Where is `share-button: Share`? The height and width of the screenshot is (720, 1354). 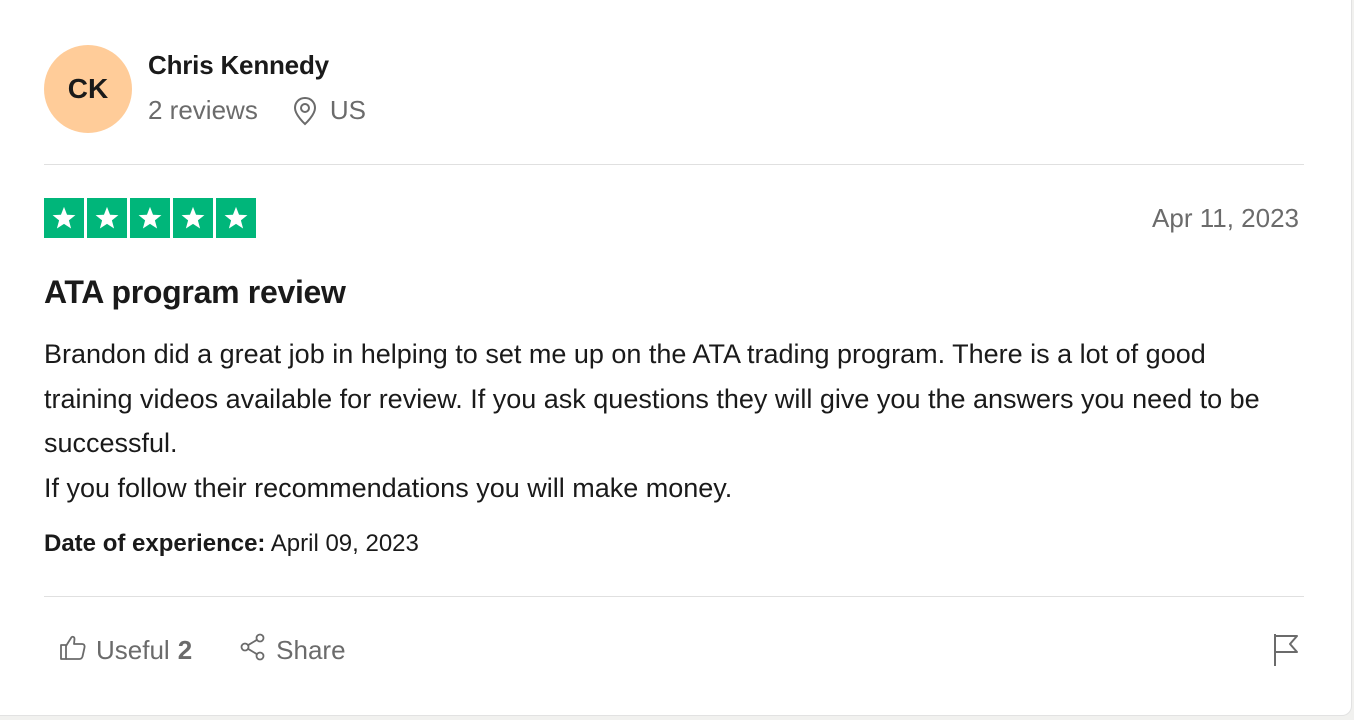
share-button: Share is located at coordinates (292, 650).